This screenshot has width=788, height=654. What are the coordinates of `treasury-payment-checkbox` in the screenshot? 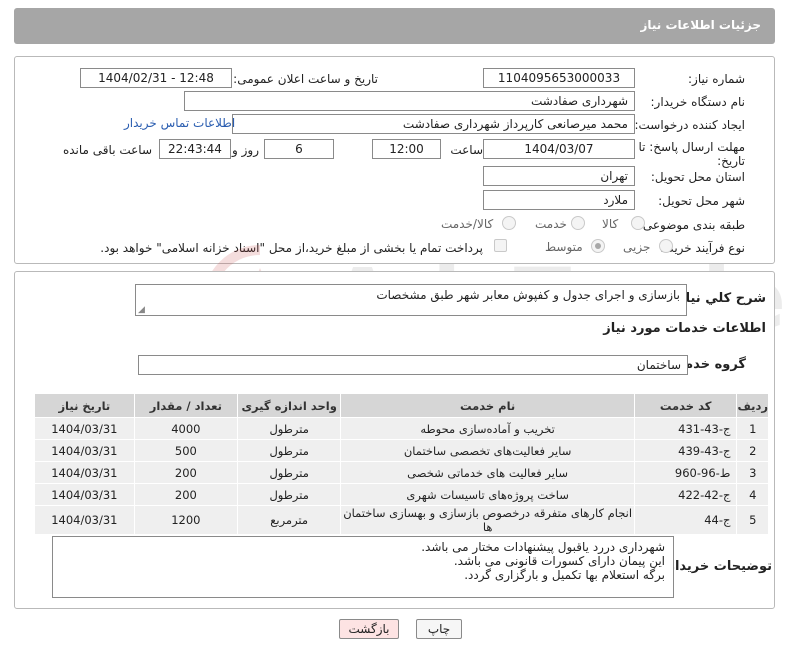 It's located at (500, 245).